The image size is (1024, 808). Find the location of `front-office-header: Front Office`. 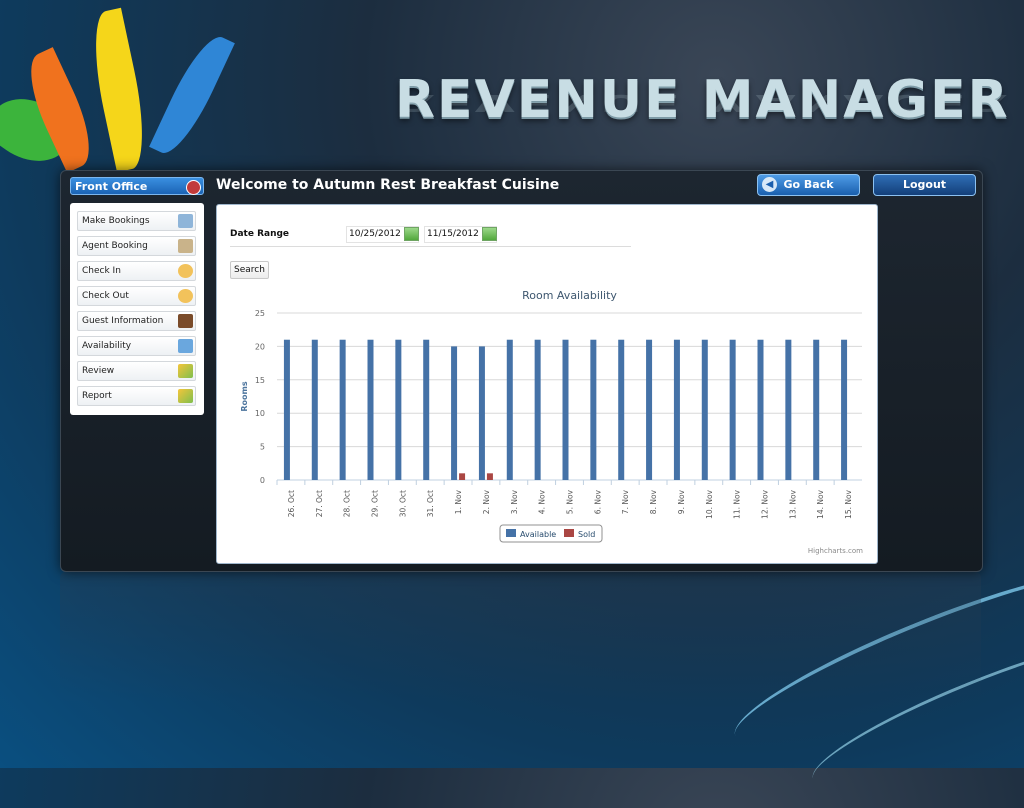

front-office-header: Front Office is located at coordinates (137, 186).